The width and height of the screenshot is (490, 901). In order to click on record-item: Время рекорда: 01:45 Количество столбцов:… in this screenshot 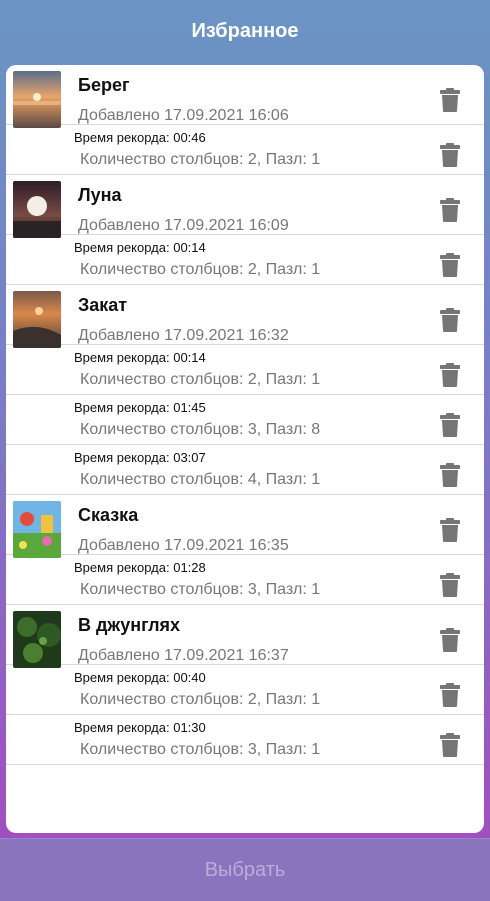, I will do `click(245, 420)`.